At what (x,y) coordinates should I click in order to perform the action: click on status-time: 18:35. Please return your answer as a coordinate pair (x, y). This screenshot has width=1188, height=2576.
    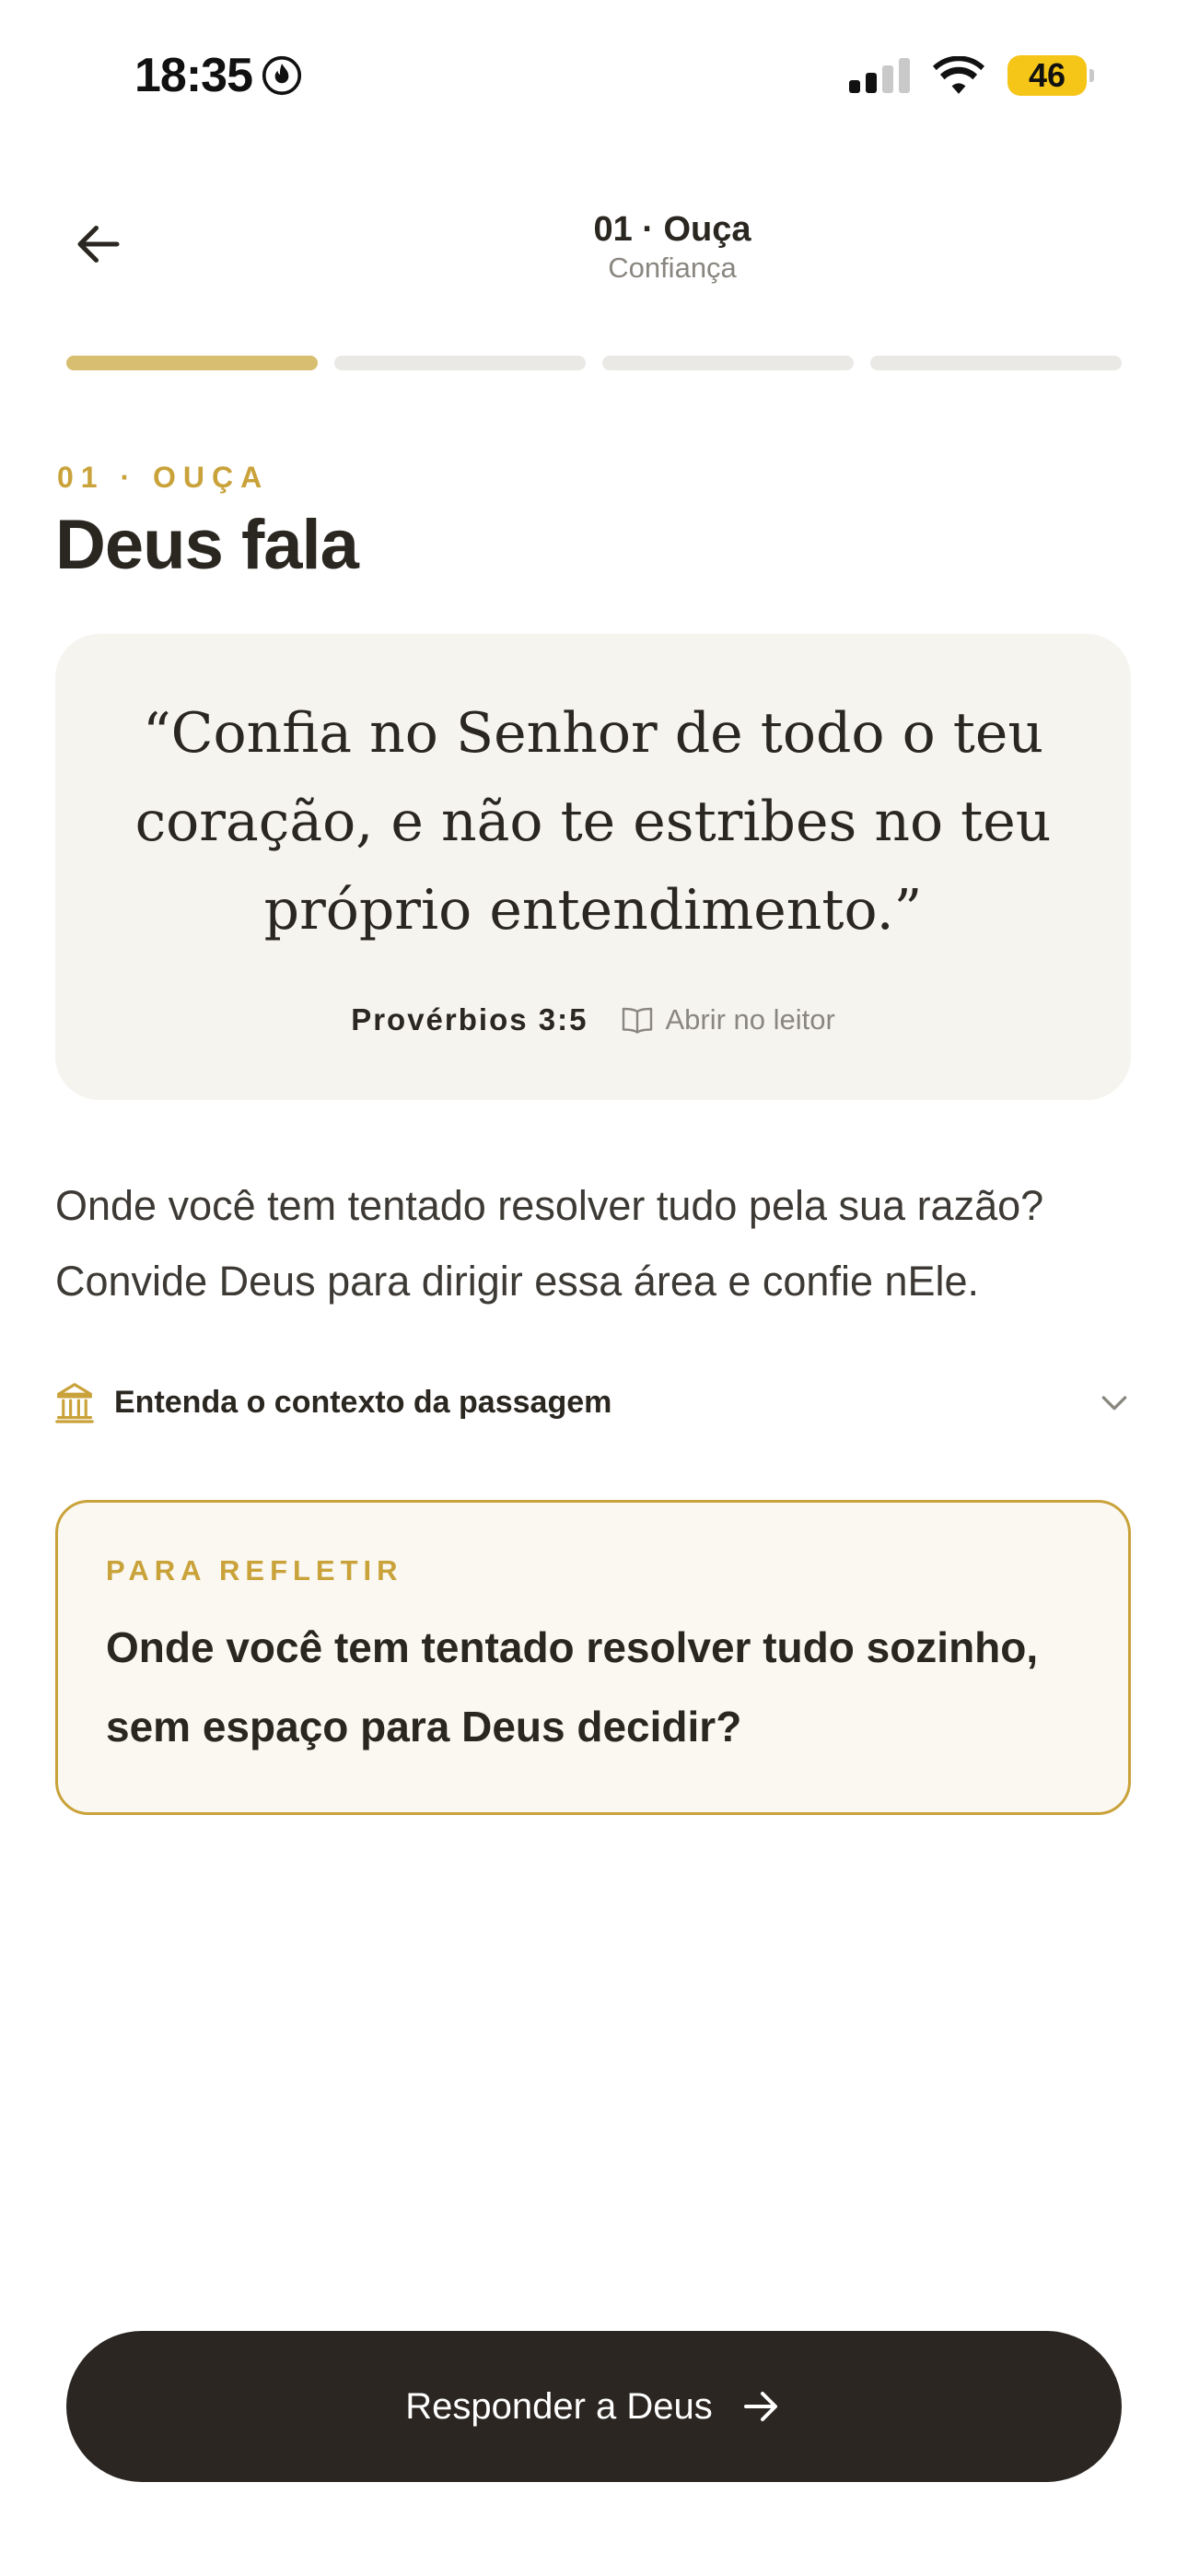
    Looking at the image, I should click on (218, 75).